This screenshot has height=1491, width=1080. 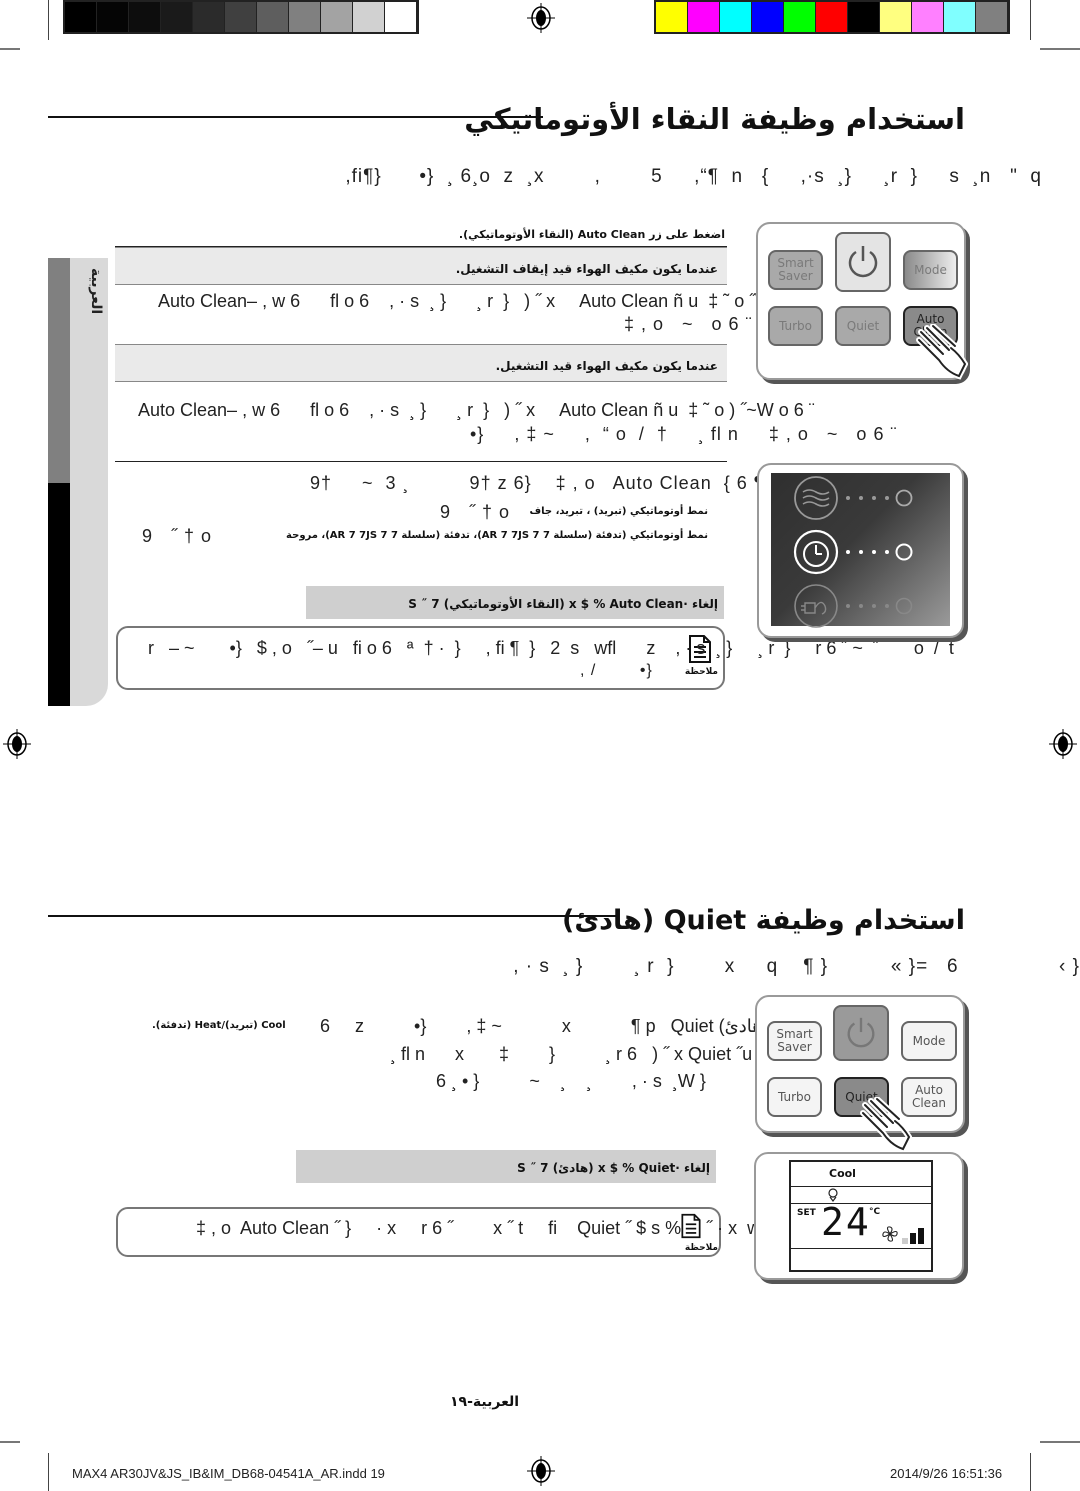 I want to click on row-off-line-2: ‡ , o ~ o 6 ¨, so click(x=688, y=324).